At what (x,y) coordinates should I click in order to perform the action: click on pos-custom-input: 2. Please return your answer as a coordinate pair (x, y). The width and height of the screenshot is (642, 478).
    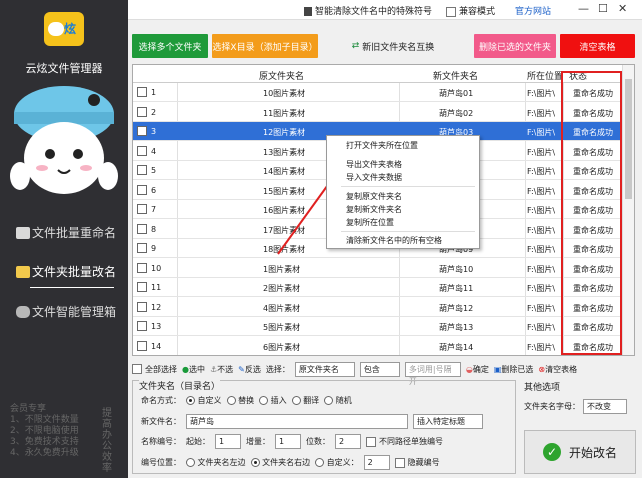
    Looking at the image, I should click on (376, 462).